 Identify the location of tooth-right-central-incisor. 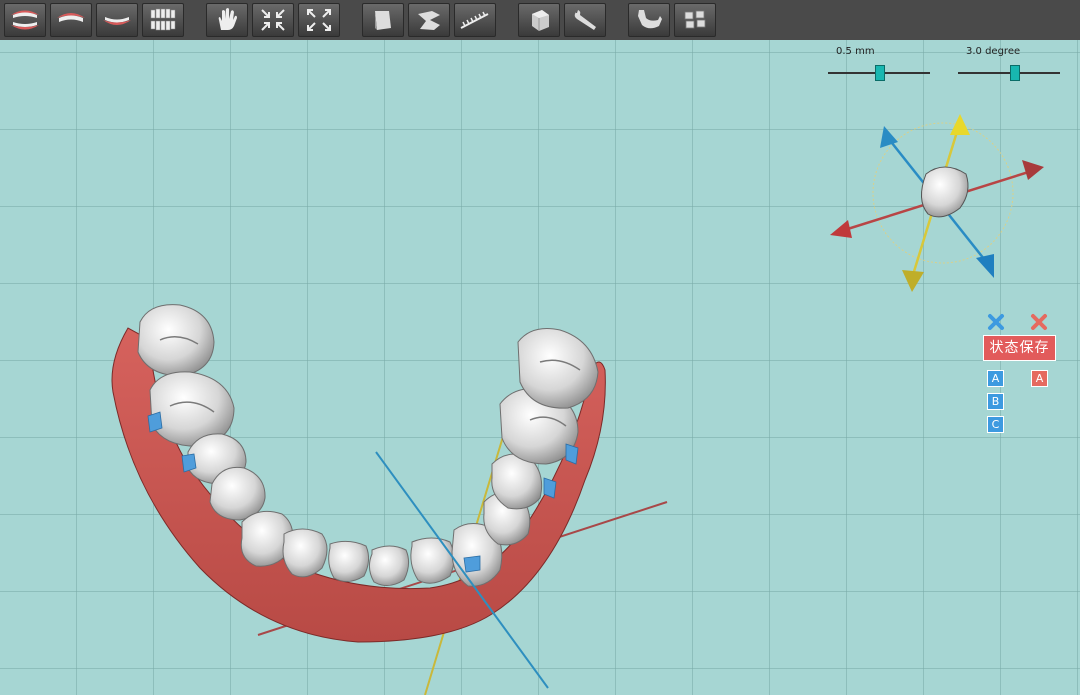
(389, 565).